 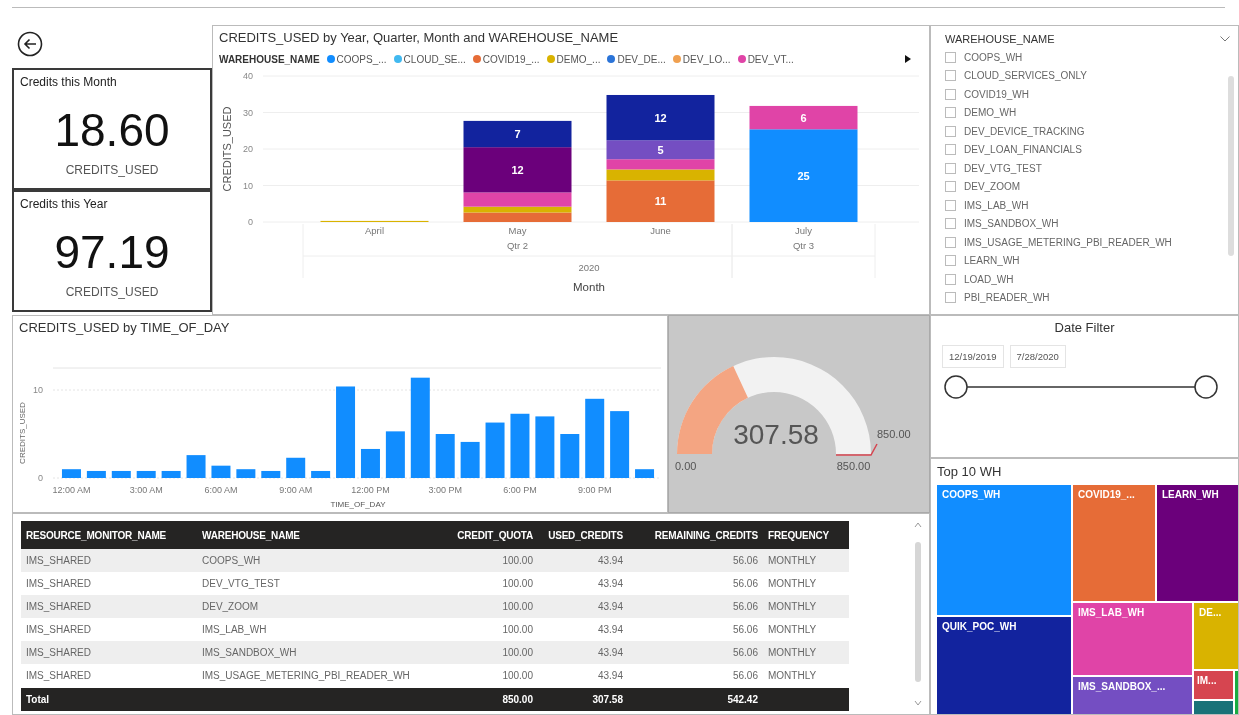 I want to click on data-label: 7, so click(x=517, y=134).